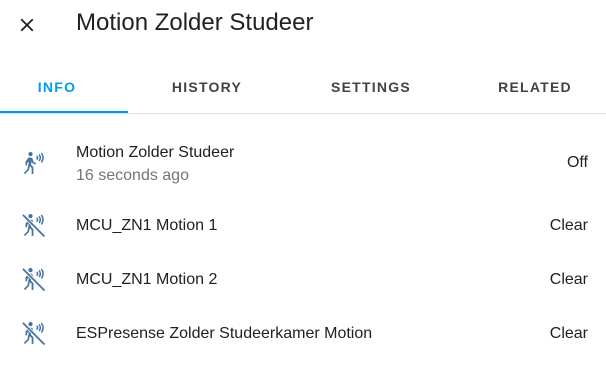 Image resolution: width=606 pixels, height=372 pixels. I want to click on motion-sensor-icon, so click(34, 164).